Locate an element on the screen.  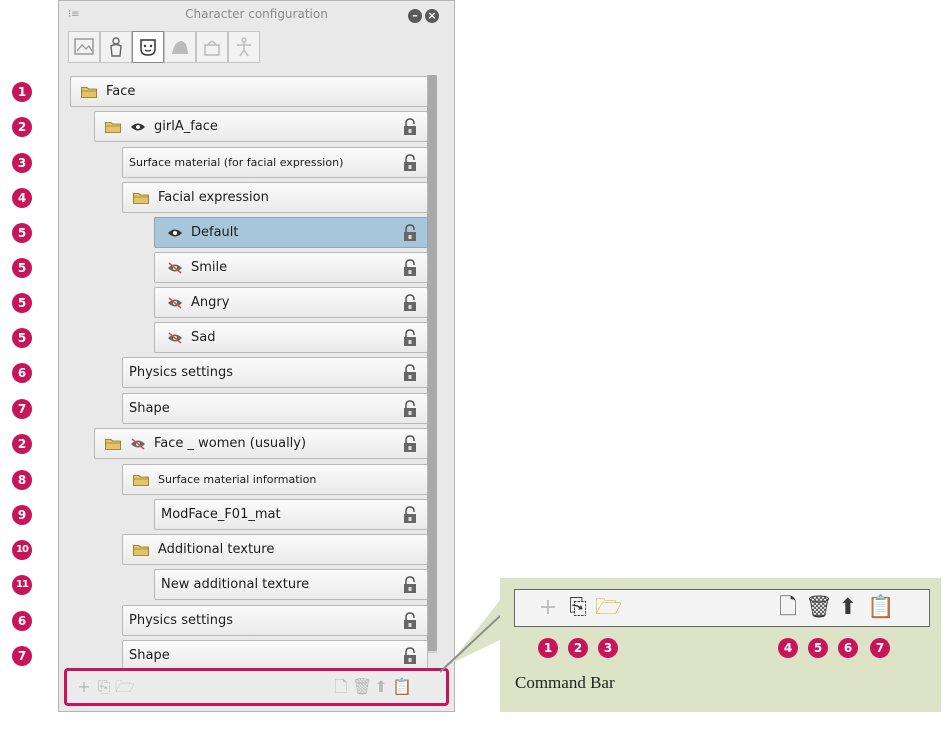
tab-body is located at coordinates (116, 47).